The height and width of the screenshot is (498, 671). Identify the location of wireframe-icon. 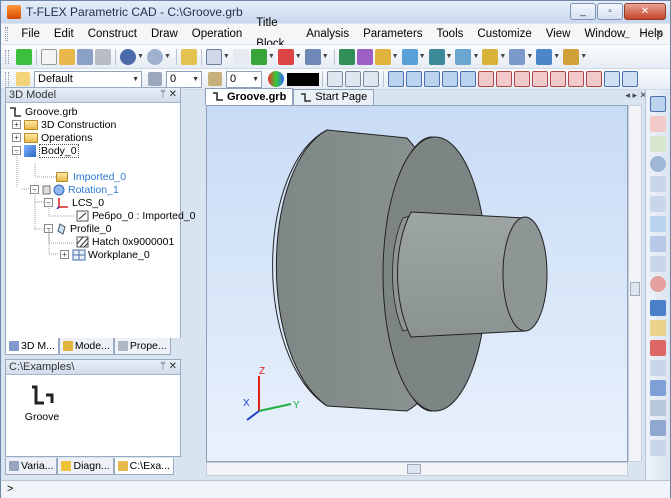
(658, 408).